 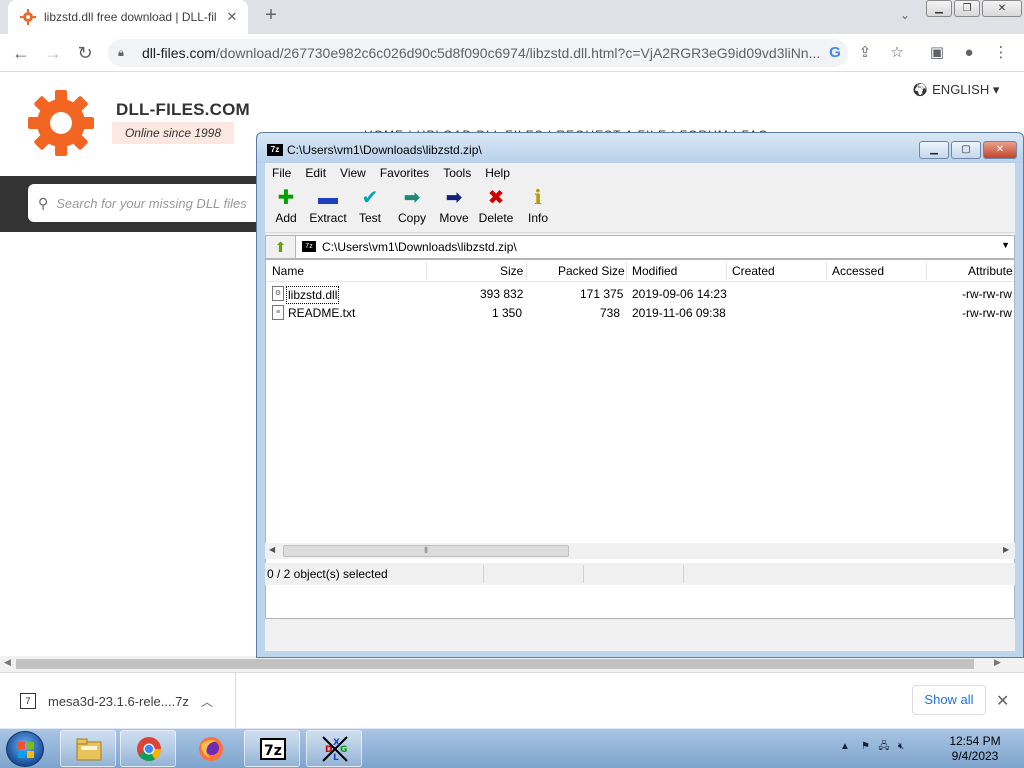 I want to click on show-all-button: Show all, so click(x=949, y=700).